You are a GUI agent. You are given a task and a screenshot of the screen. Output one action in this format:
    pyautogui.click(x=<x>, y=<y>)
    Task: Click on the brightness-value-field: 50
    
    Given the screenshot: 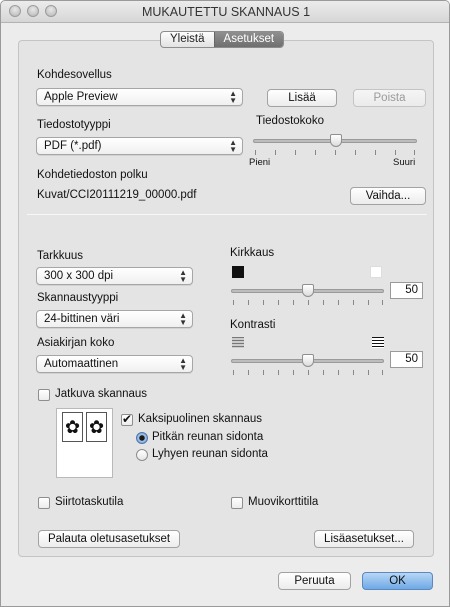 What is the action you would take?
    pyautogui.click(x=406, y=290)
    